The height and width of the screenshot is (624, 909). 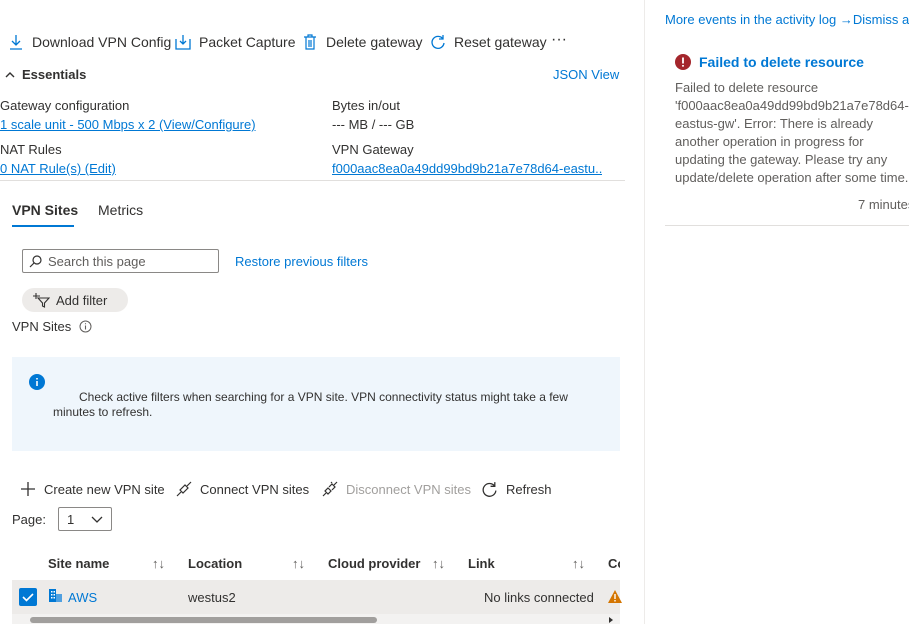 What do you see at coordinates (611, 620) in the screenshot?
I see `scroll-right-icon` at bounding box center [611, 620].